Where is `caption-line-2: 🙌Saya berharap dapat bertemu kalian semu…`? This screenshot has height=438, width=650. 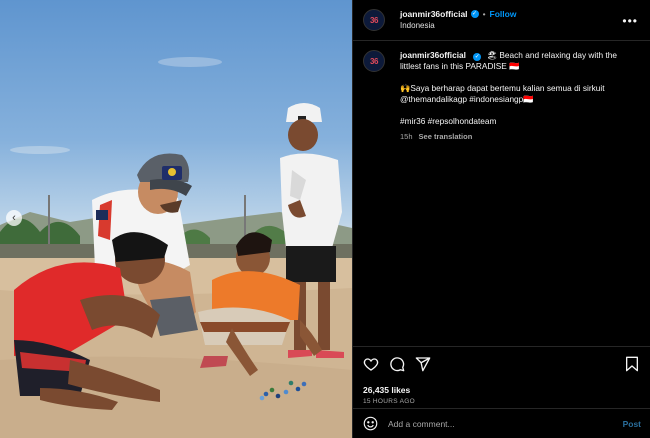
caption-line-2: 🙌Saya berharap dapat bertemu kalian semu… is located at coordinates (502, 93).